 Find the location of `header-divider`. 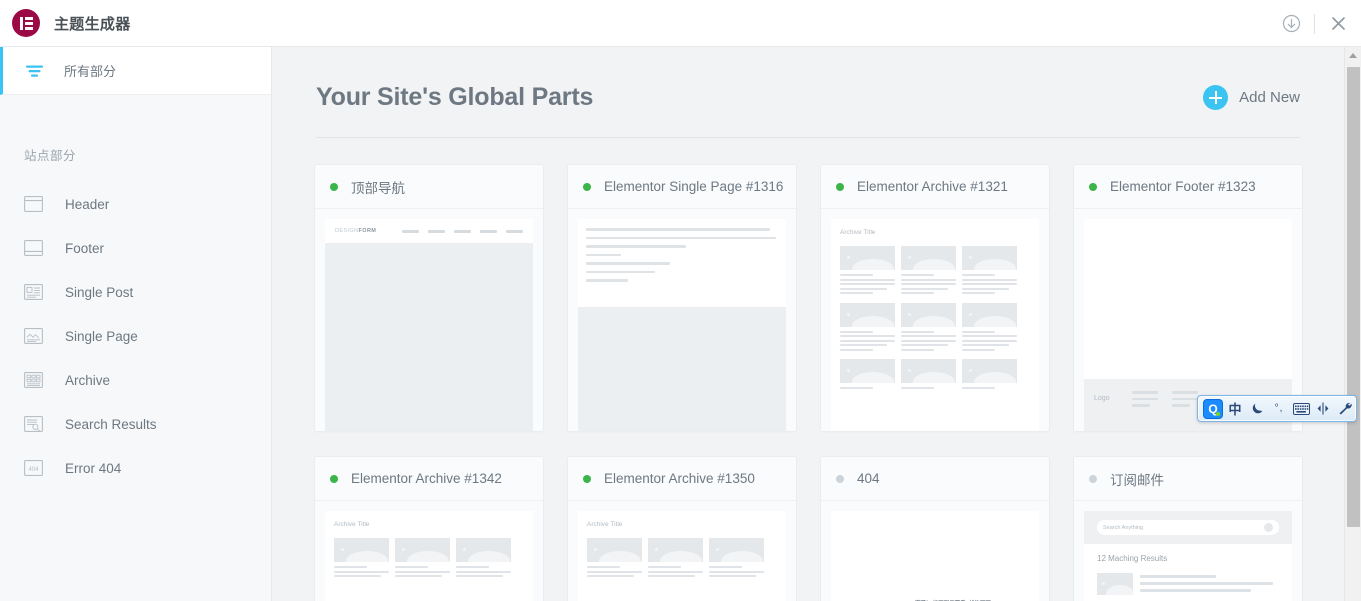

header-divider is located at coordinates (808, 137).